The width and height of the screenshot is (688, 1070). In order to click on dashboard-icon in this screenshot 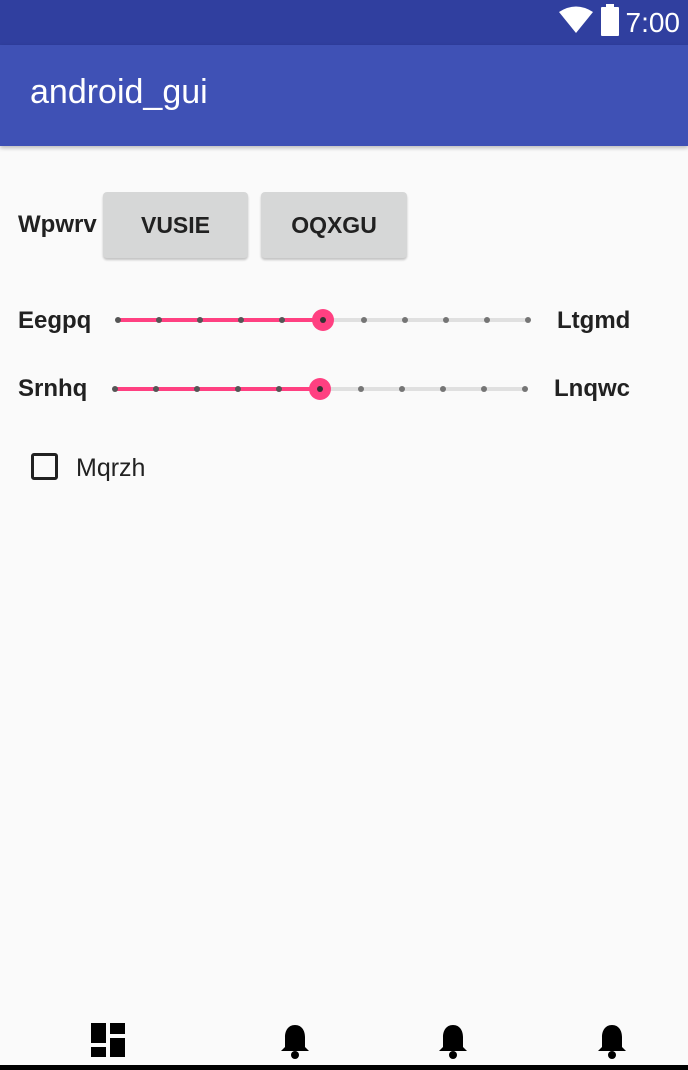, I will do `click(108, 1043)`.